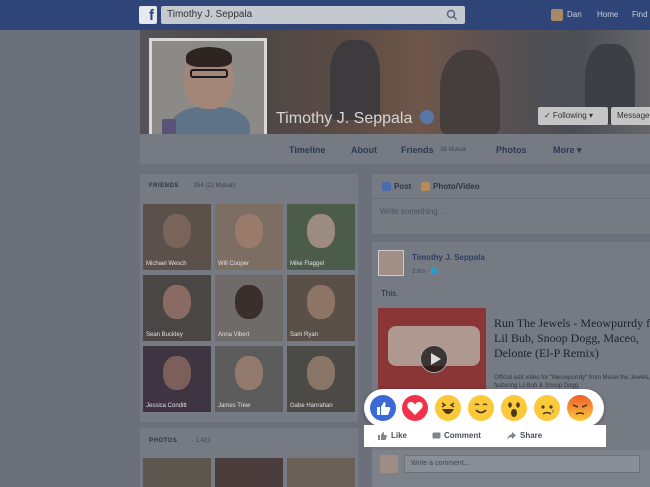  What do you see at coordinates (547, 408) in the screenshot?
I see `sad-reaction-icon` at bounding box center [547, 408].